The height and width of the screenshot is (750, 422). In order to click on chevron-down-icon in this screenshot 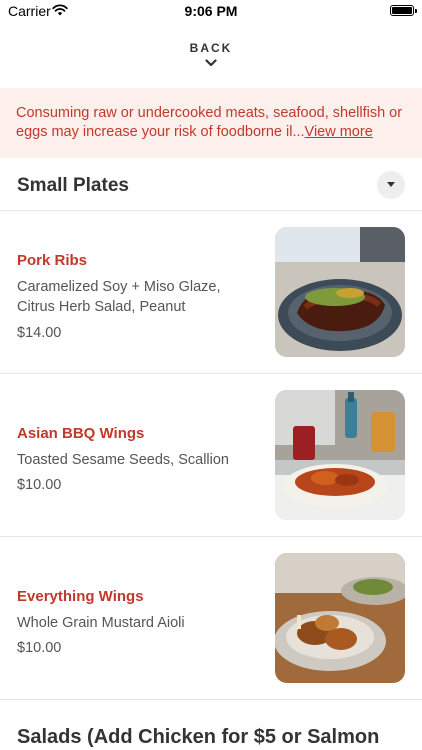, I will do `click(211, 63)`.